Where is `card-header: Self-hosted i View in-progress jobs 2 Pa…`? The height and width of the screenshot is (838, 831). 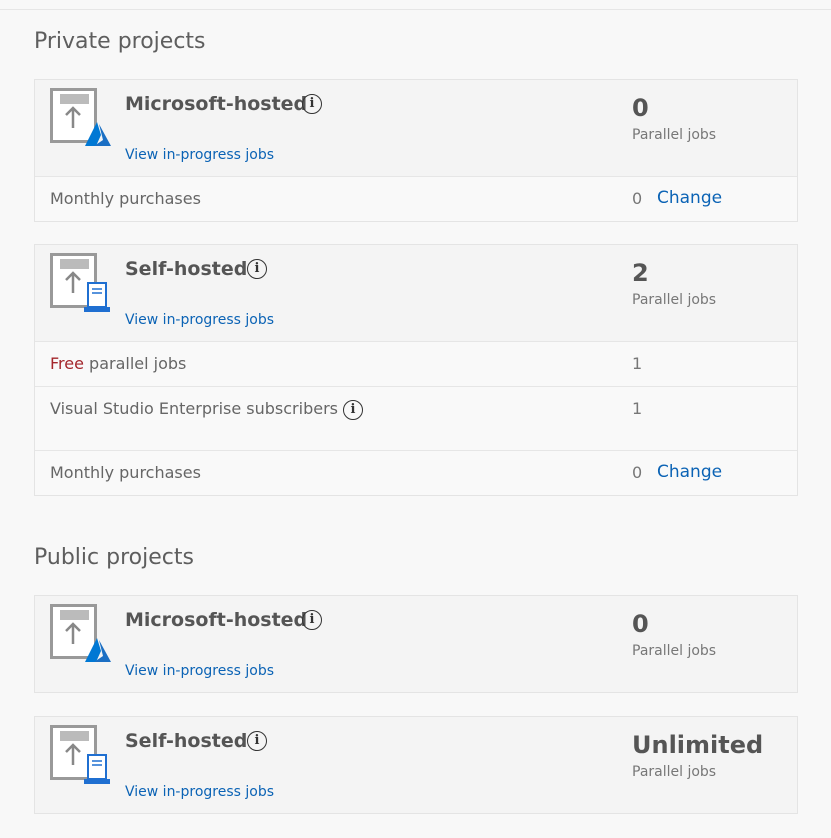 card-header: Self-hosted i View in-progress jobs 2 Pa… is located at coordinates (416, 293).